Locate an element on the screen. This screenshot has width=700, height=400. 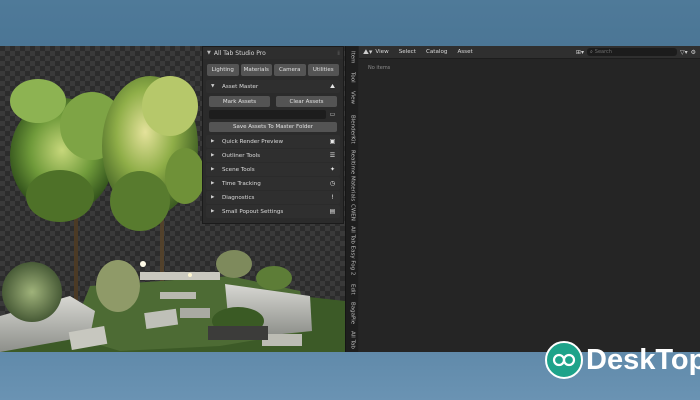
render-preview-icon: ▣ is located at coordinates (332, 141).